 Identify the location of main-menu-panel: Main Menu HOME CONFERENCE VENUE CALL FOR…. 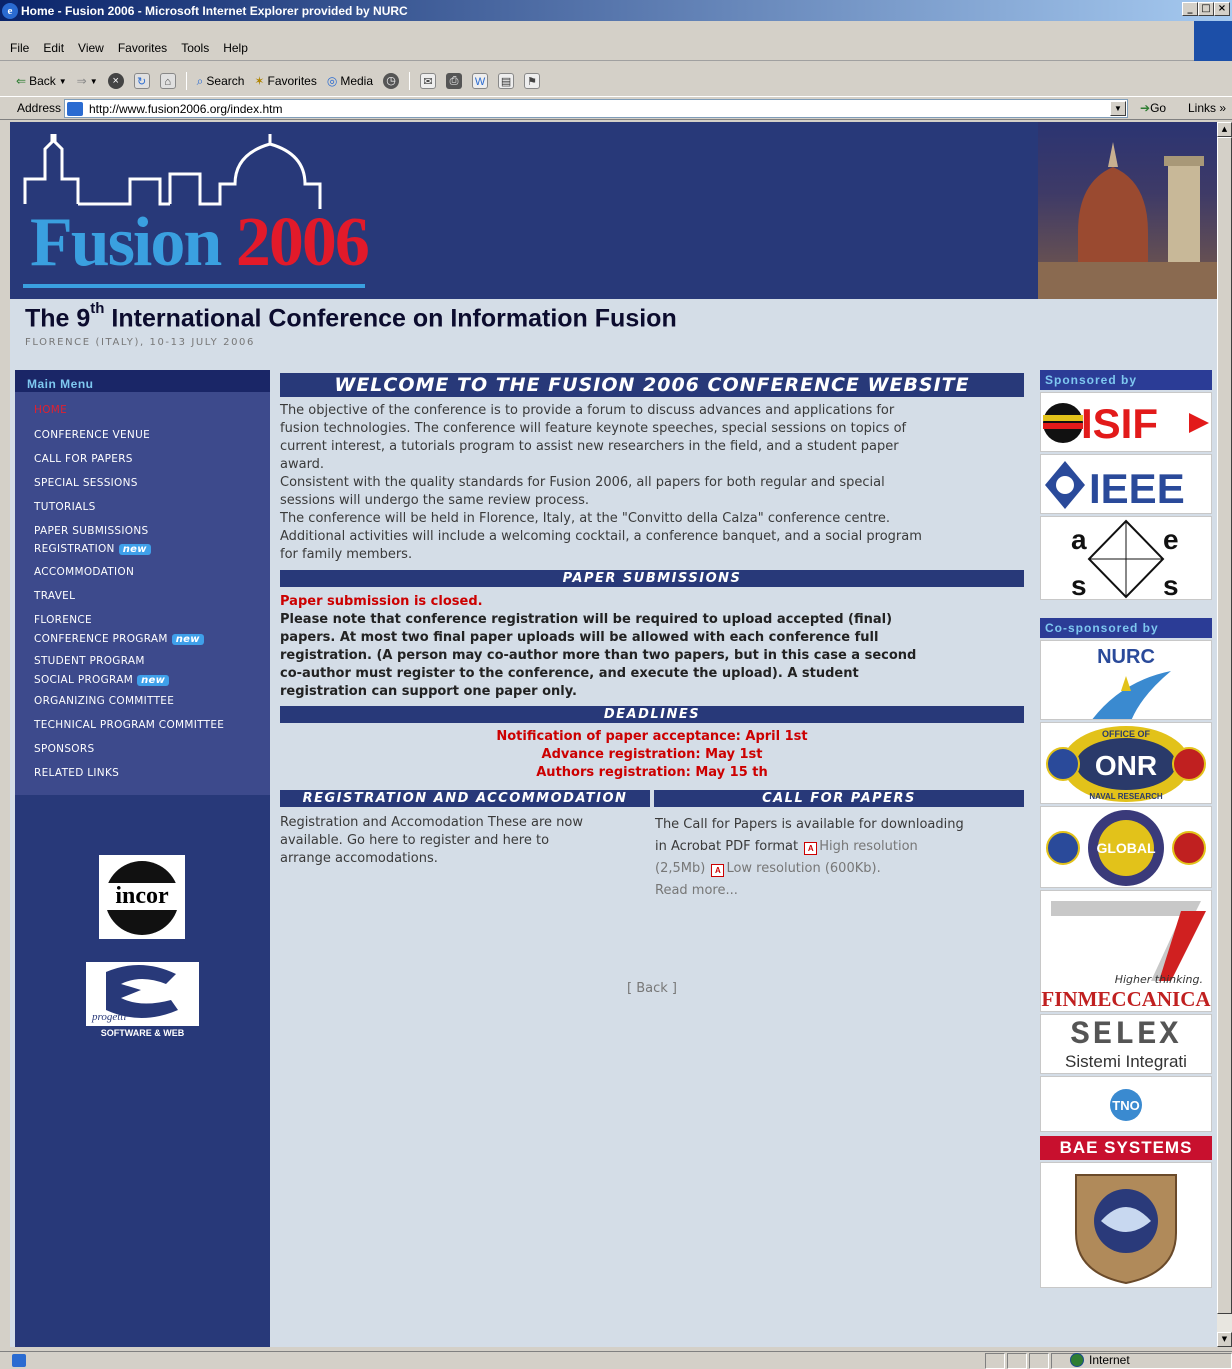
(142, 858).